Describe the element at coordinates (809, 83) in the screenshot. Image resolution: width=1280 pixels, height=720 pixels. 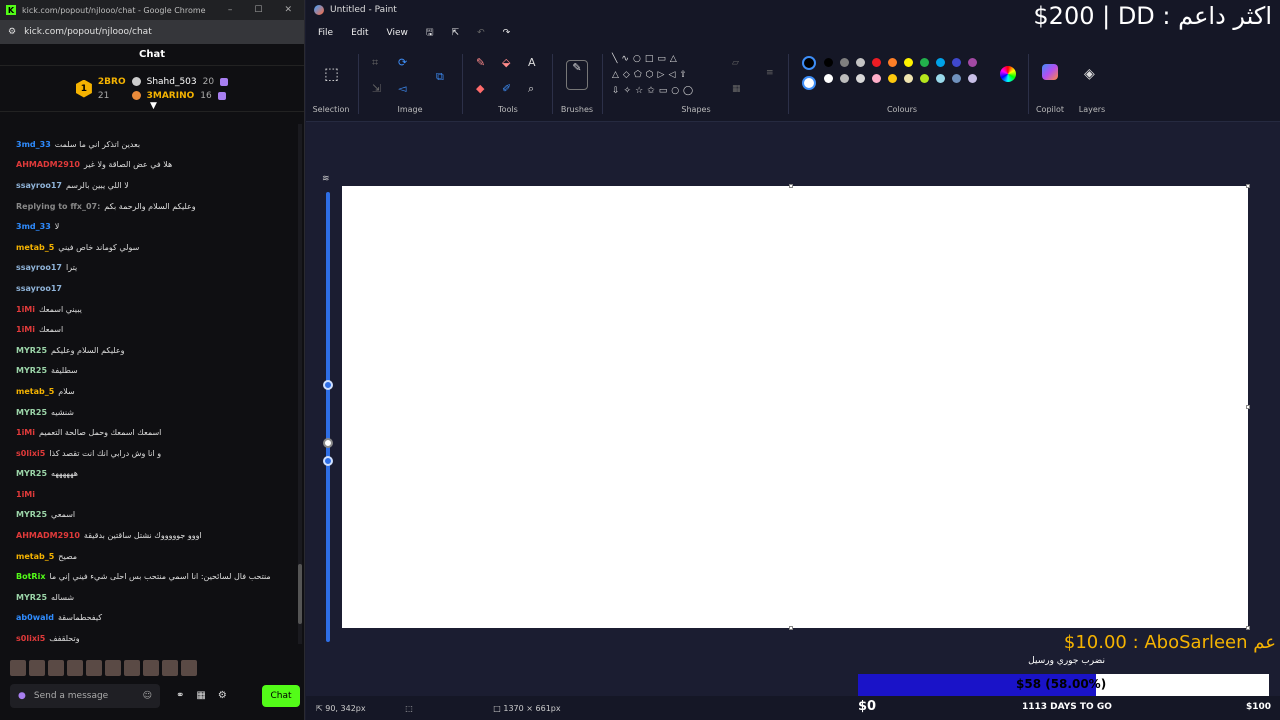
I see `secondary-colour` at that location.